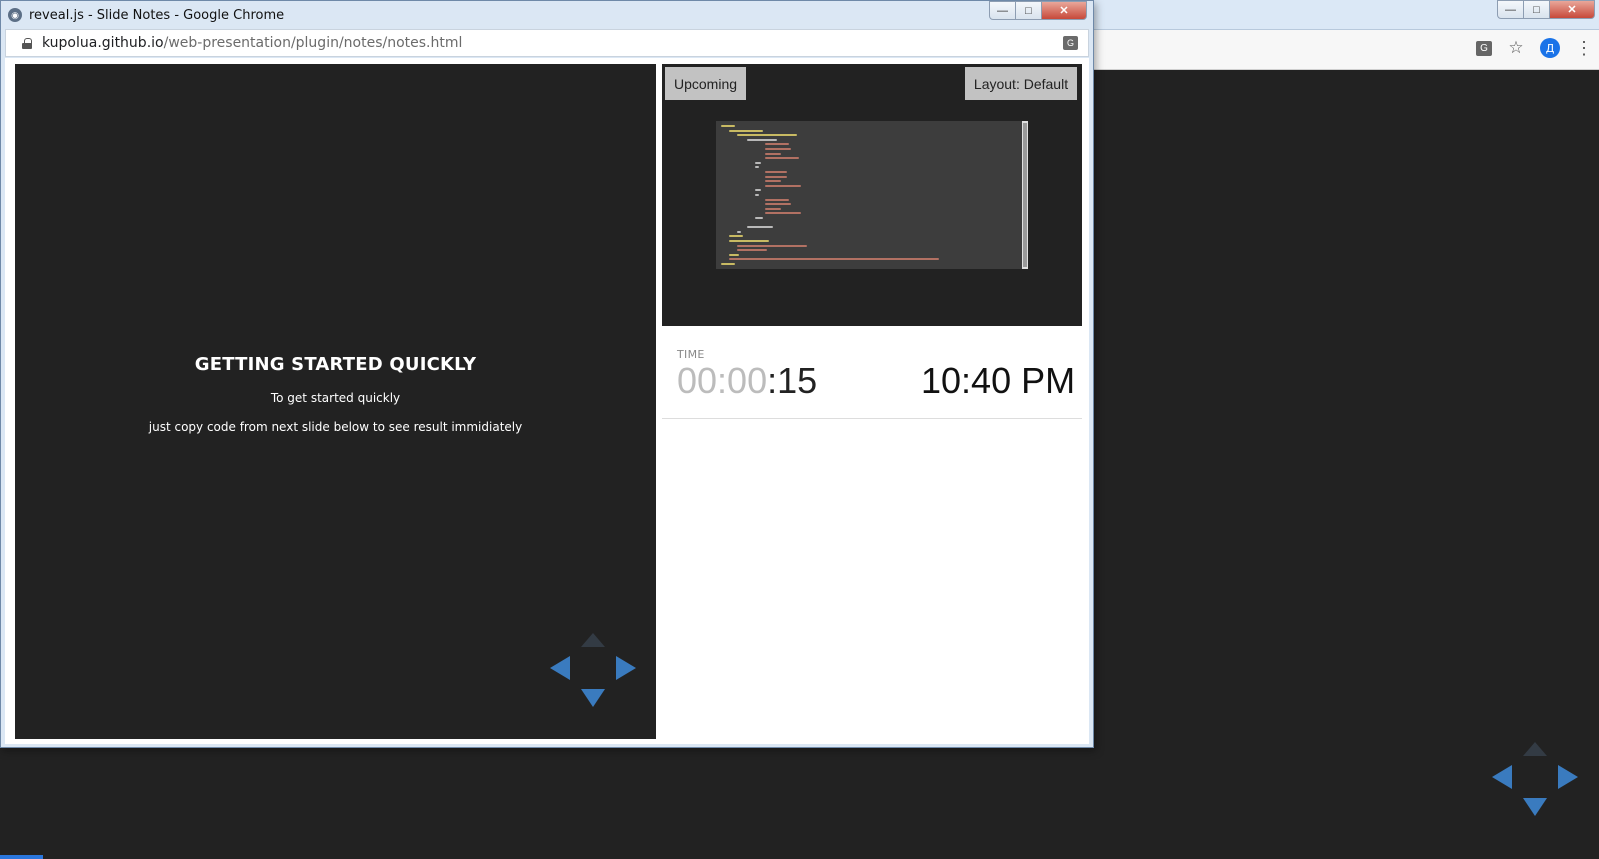 This screenshot has height=859, width=1599. Describe the element at coordinates (21, 857) in the screenshot. I see `presentation-progress-bar` at that location.